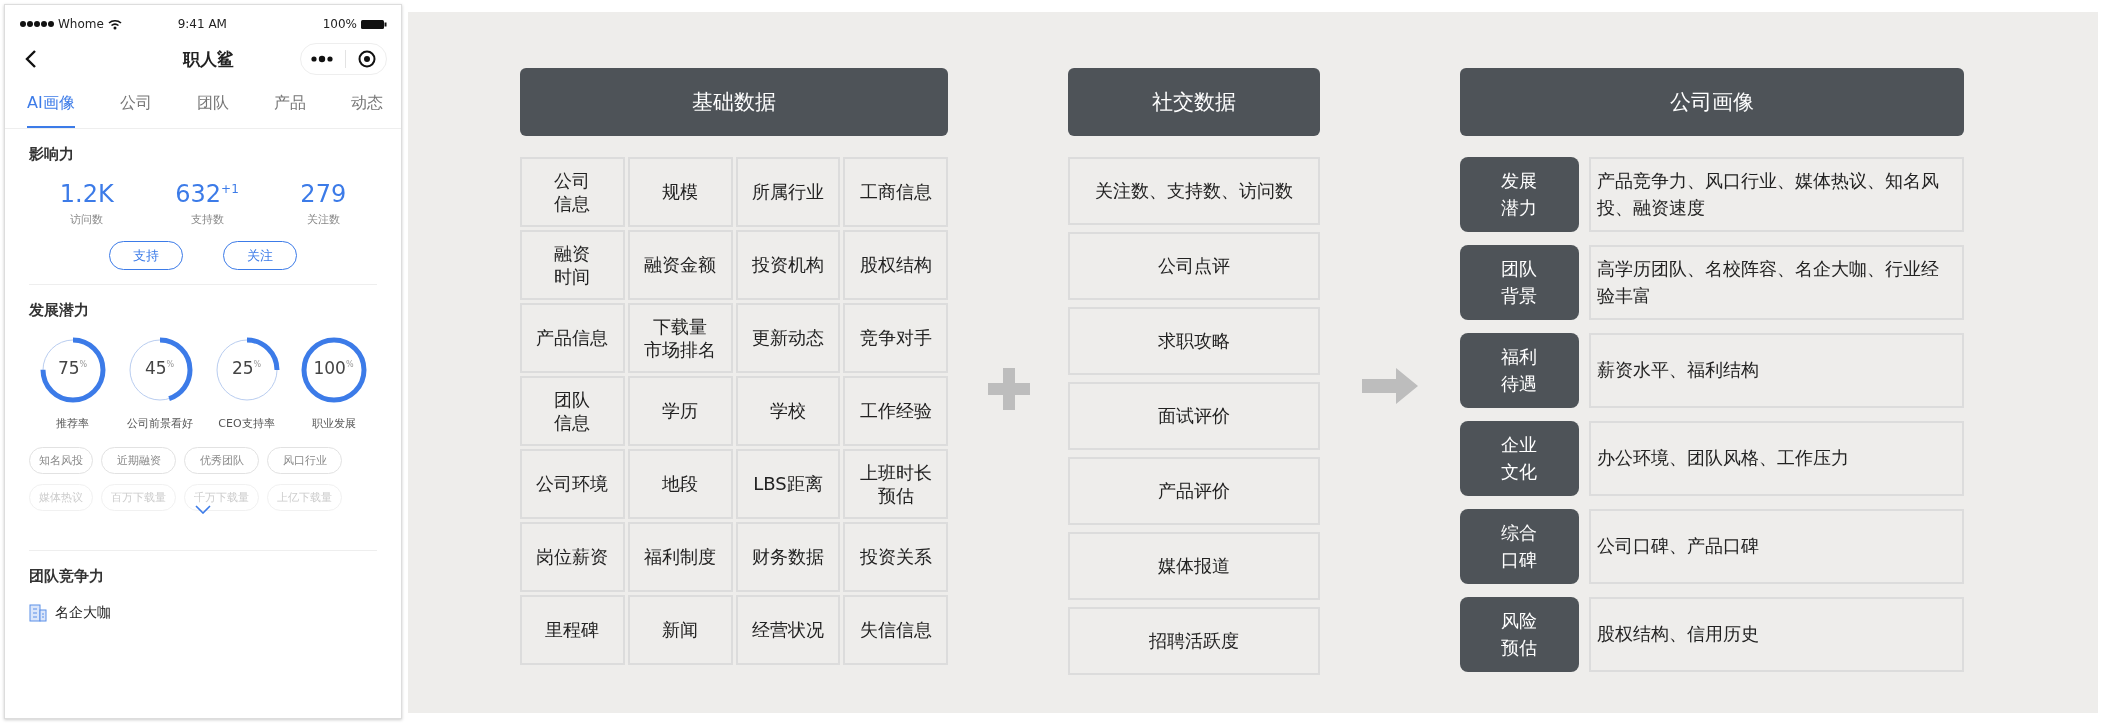 This screenshot has height=725, width=2114. I want to click on tab: AI画像, so click(51, 110).